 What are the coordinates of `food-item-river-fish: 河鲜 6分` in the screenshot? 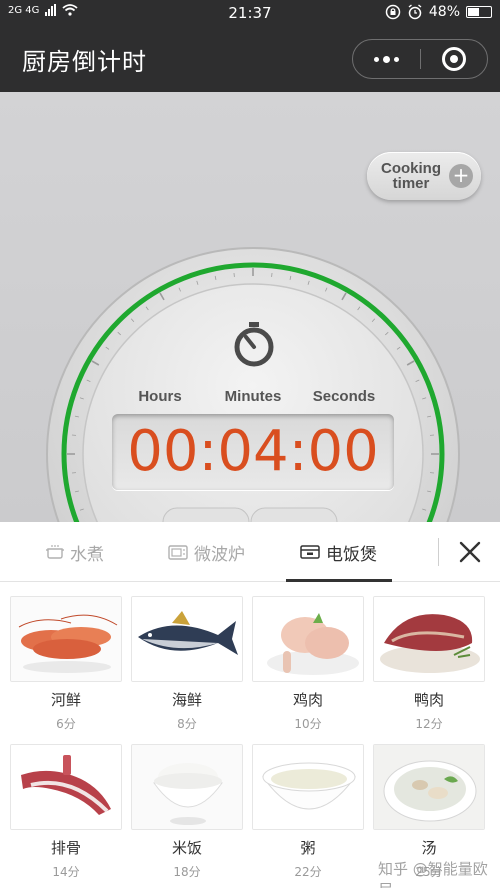 It's located at (66, 664).